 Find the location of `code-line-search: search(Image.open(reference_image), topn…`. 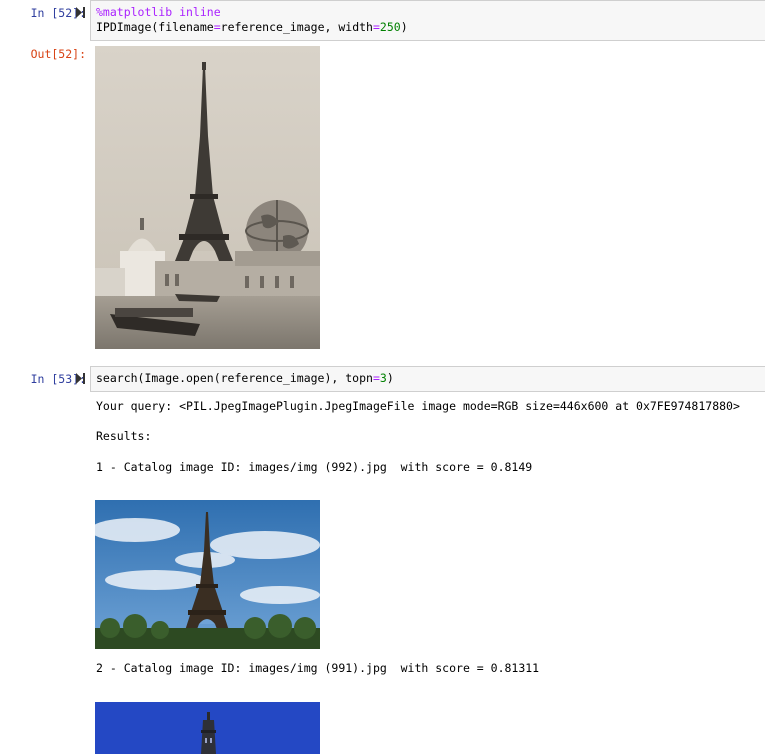

code-line-search: search(Image.open(reference_image), topn… is located at coordinates (245, 378).